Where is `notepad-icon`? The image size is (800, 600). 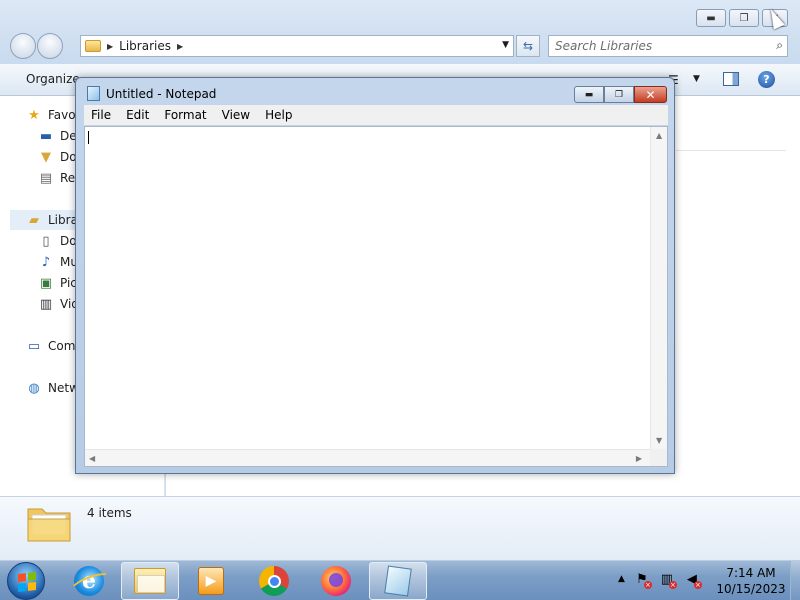
notepad-icon is located at coordinates (398, 581).